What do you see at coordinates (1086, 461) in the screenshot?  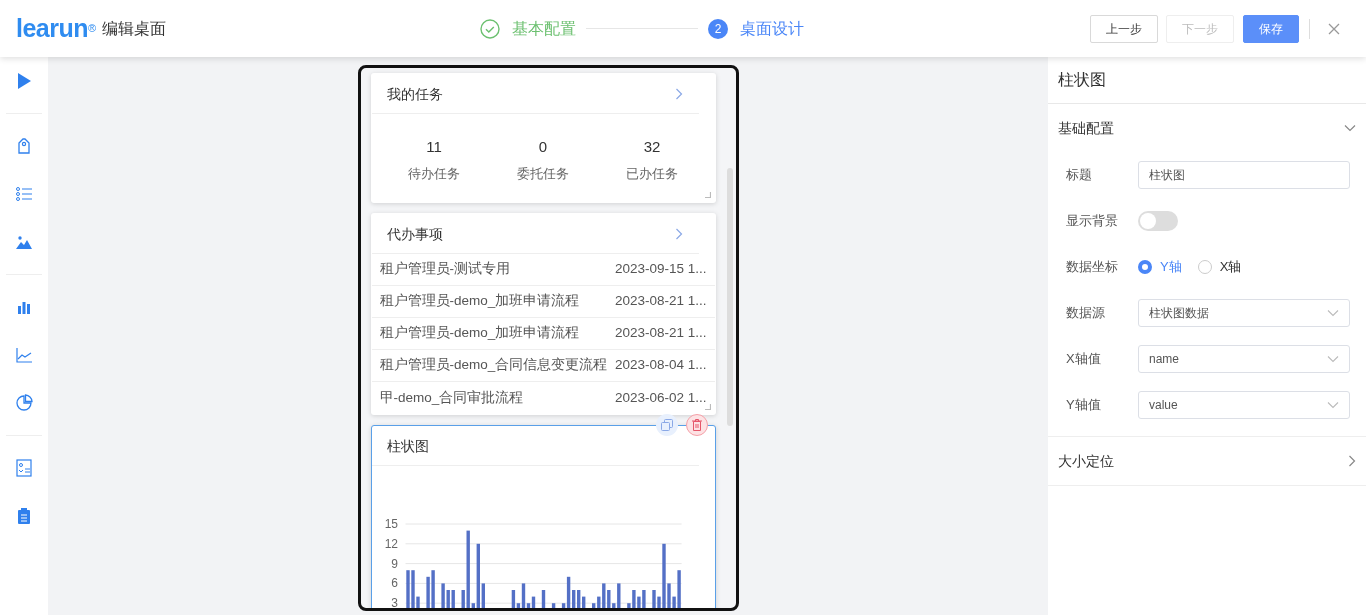 I see `section-title: 大小定位` at bounding box center [1086, 461].